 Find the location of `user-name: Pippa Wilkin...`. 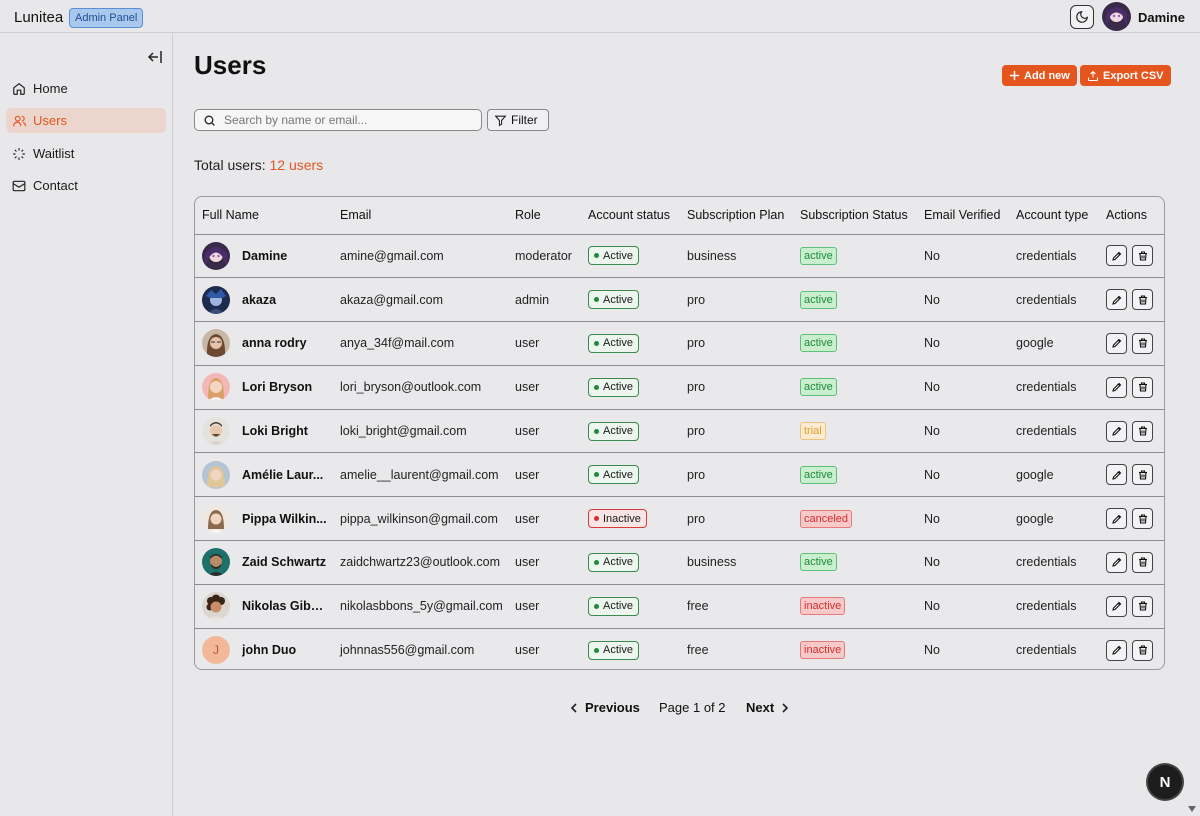

user-name: Pippa Wilkin... is located at coordinates (284, 519).